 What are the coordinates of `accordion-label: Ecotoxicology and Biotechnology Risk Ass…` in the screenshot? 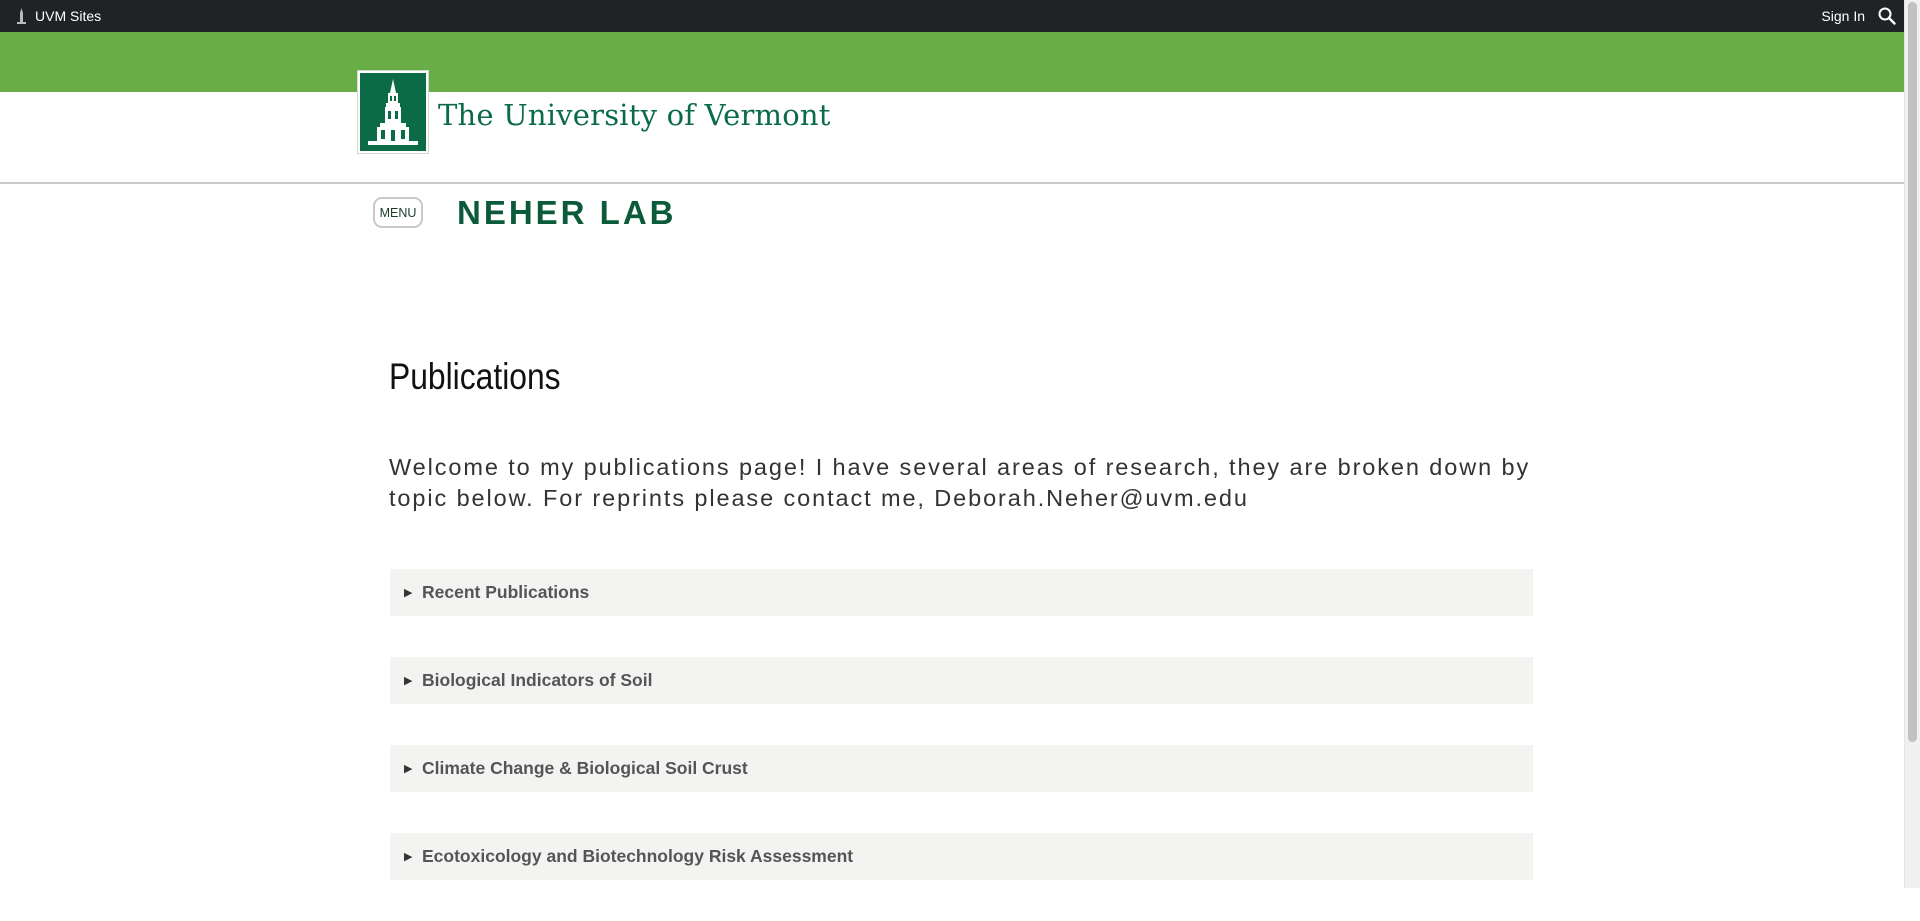 It's located at (638, 856).